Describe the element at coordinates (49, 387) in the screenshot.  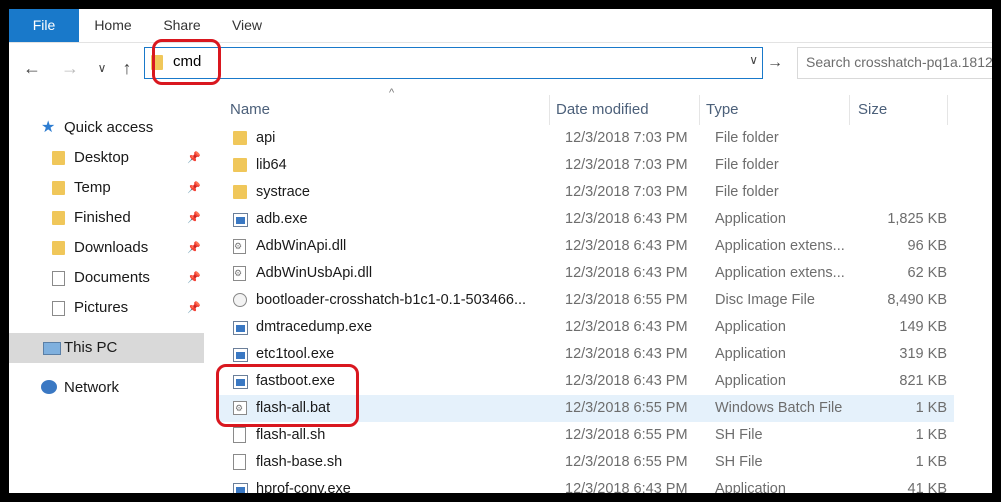
I see `network-icon` at that location.